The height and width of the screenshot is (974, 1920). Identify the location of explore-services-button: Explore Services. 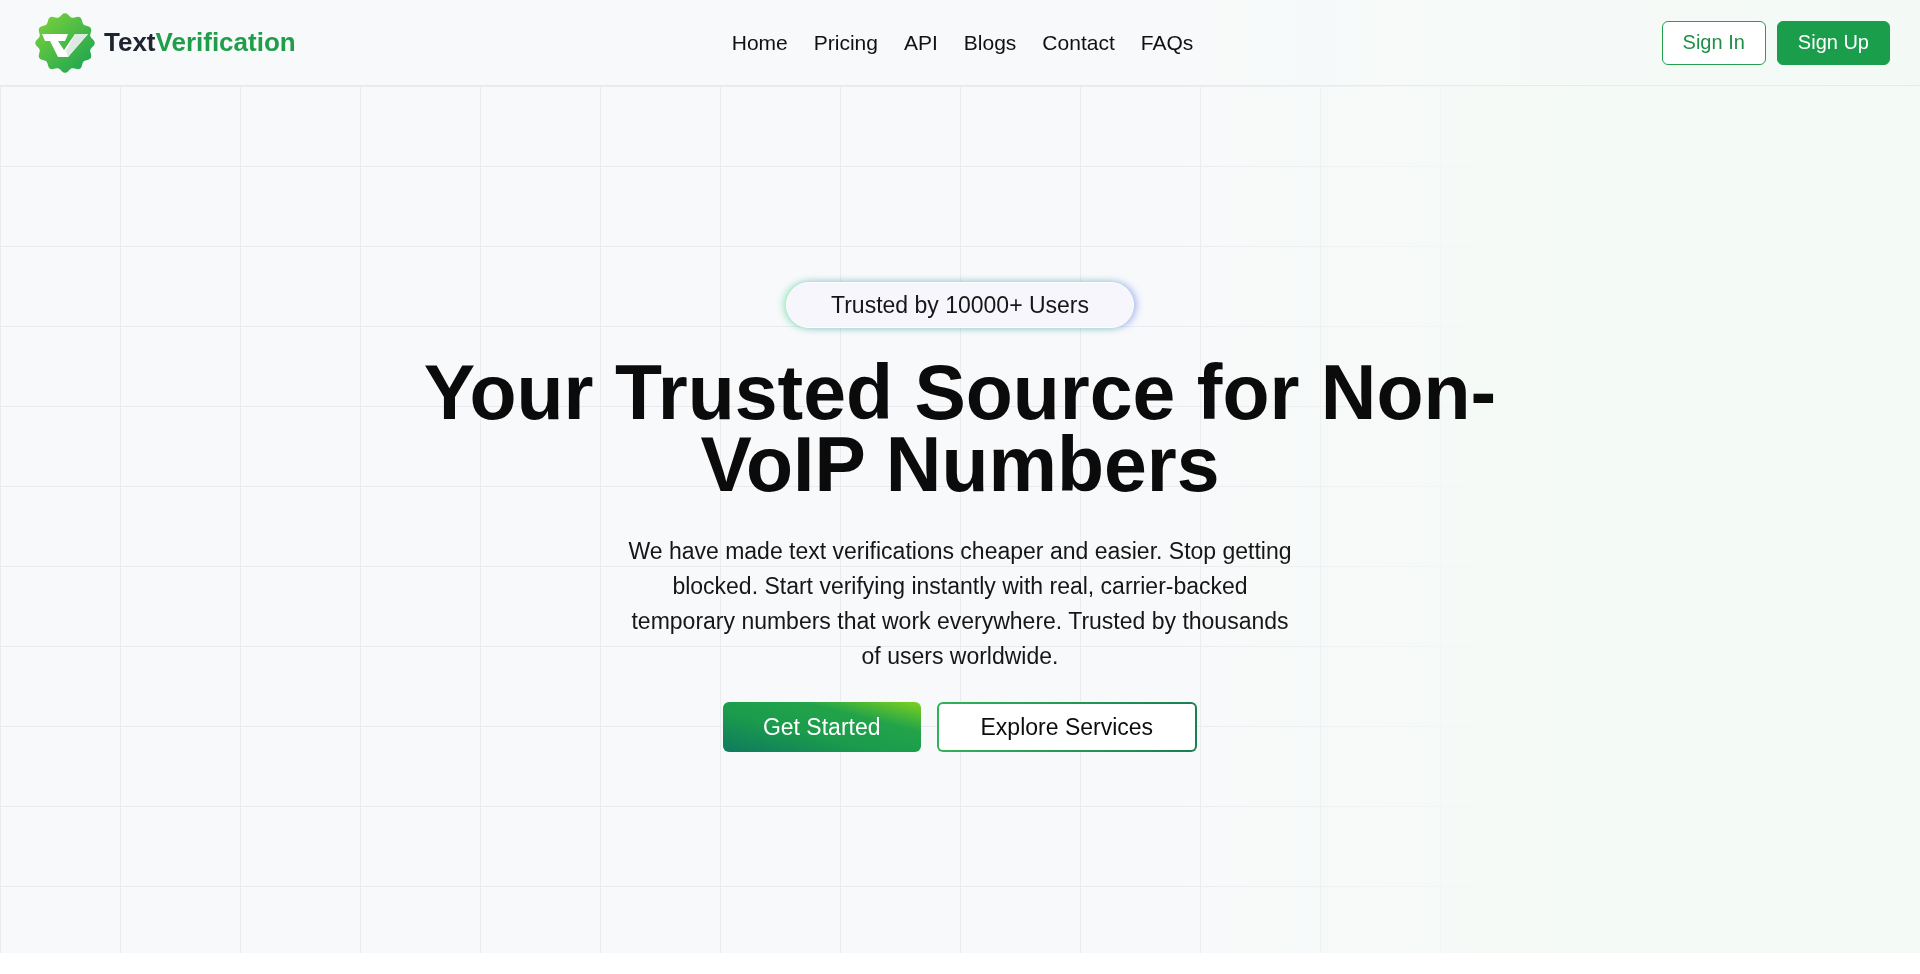
(1067, 727).